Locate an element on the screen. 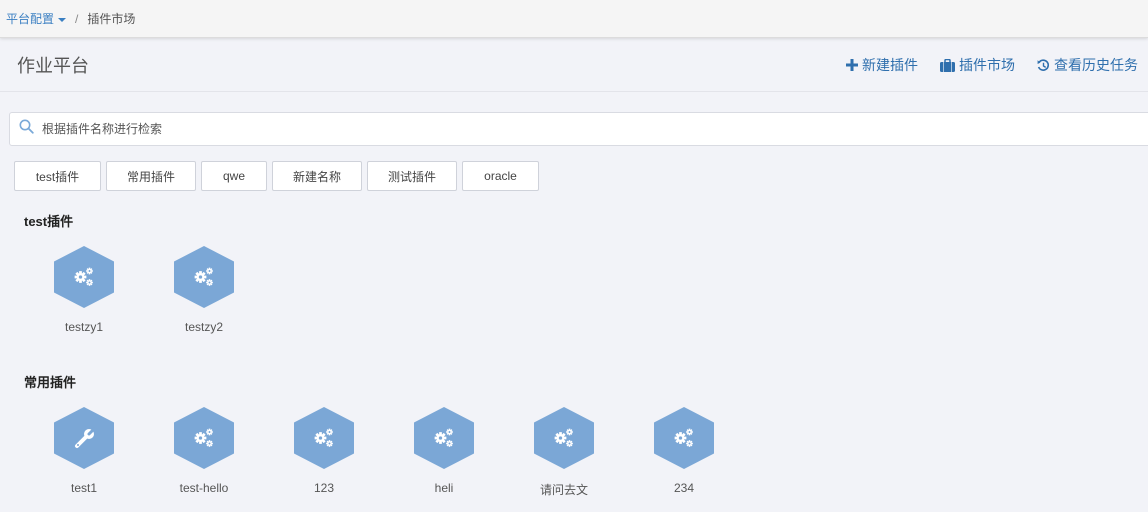 This screenshot has width=1148, height=512. plugin-item: 请问去文 is located at coordinates (594, 452).